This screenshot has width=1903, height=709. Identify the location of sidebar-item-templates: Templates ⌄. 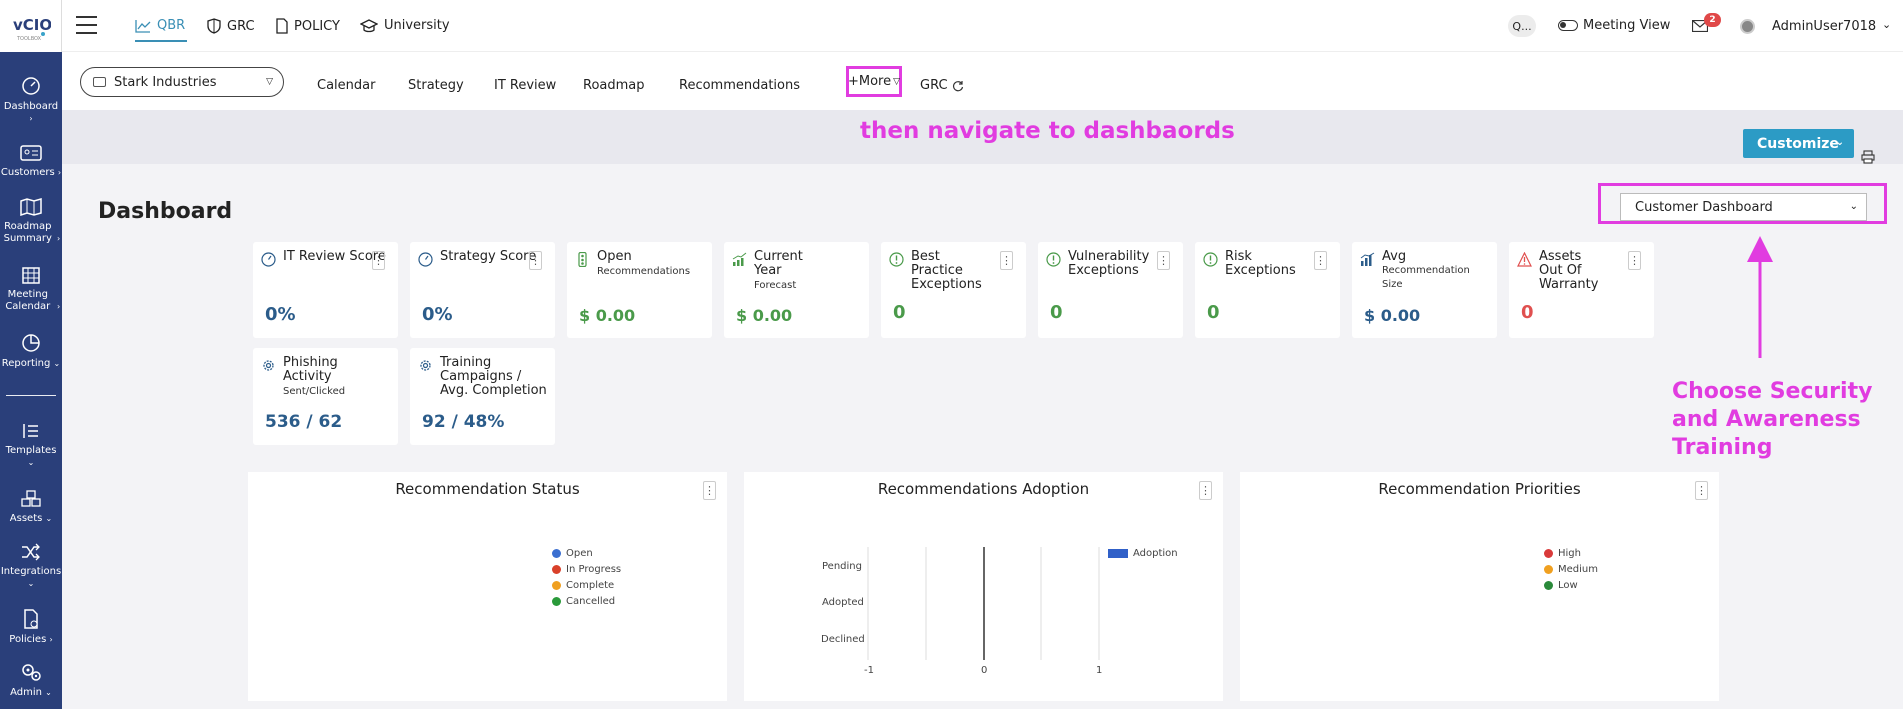
(31, 445).